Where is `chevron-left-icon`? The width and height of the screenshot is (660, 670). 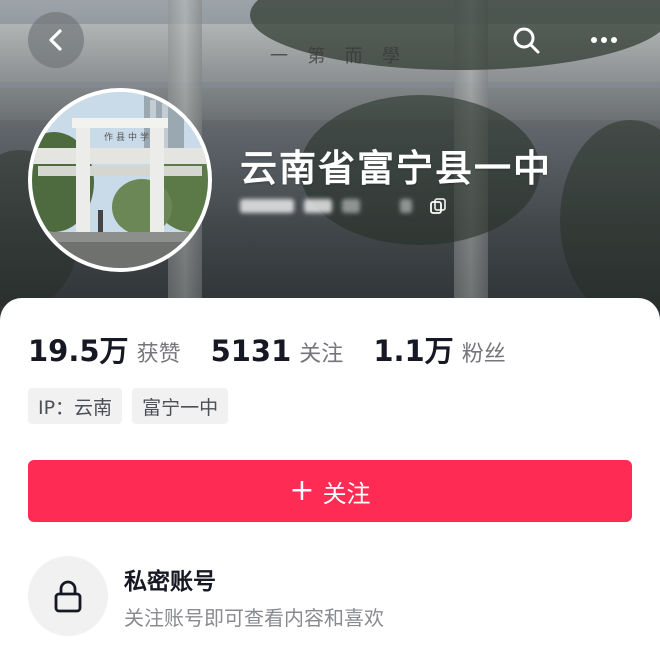 chevron-left-icon is located at coordinates (55, 40).